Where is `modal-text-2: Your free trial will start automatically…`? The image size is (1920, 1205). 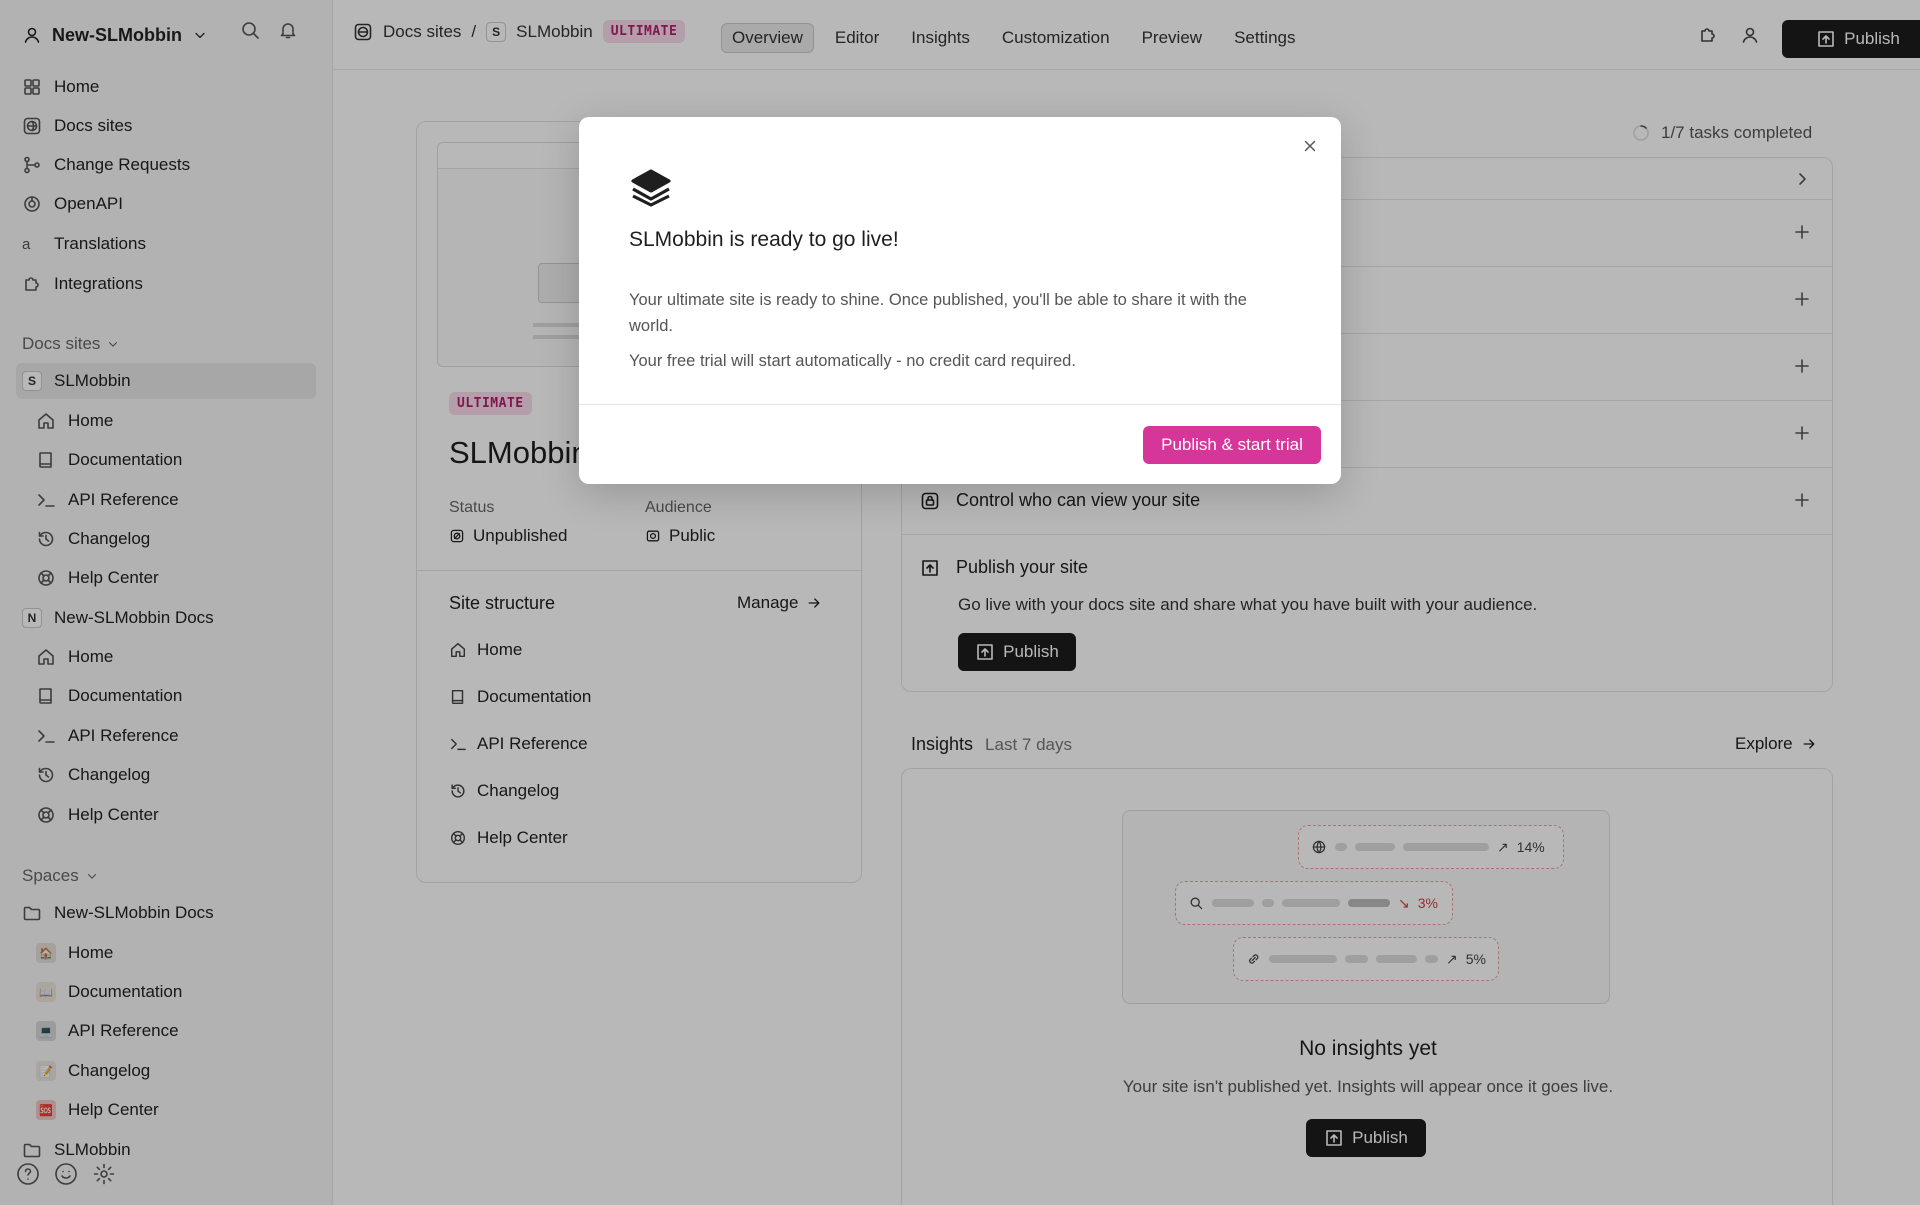
modal-text-2: Your free trial will start automatically… is located at coordinates (852, 361).